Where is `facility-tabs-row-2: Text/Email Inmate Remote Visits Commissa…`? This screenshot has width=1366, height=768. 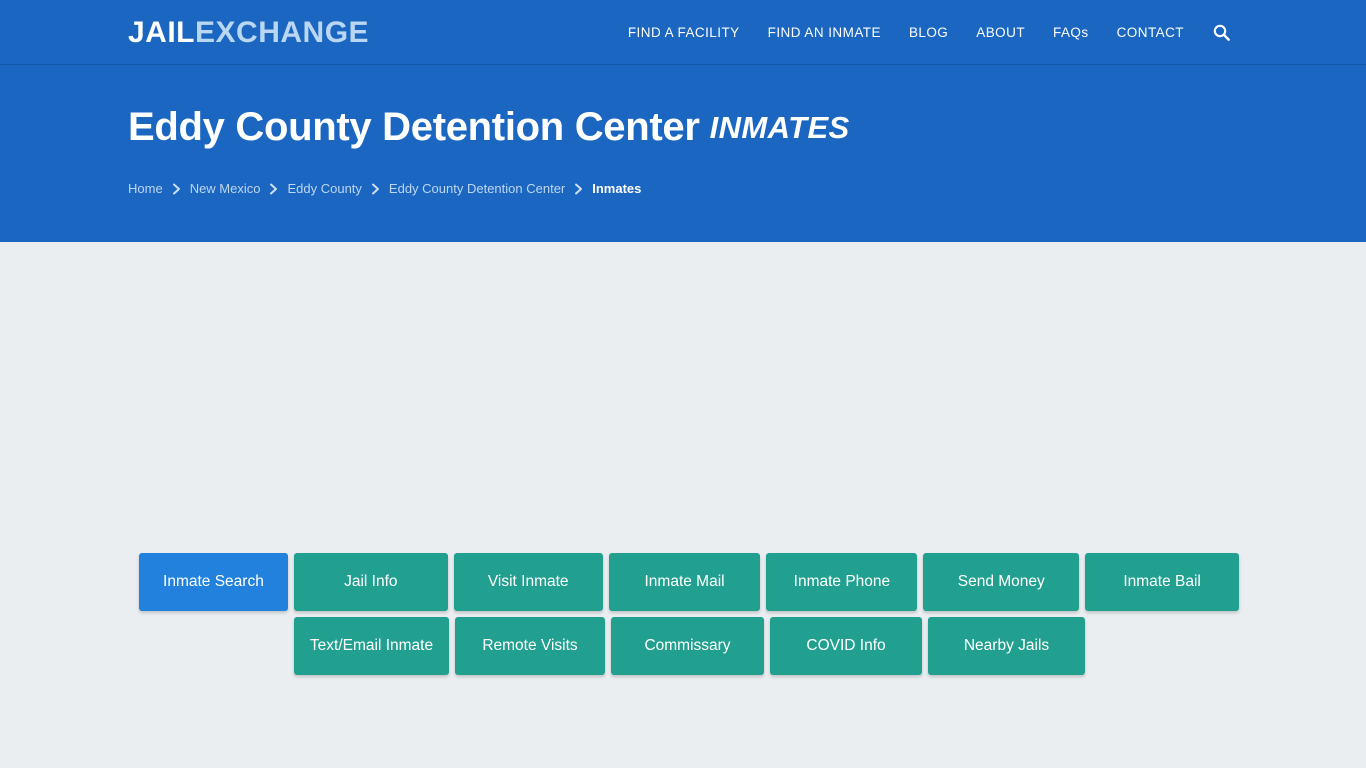
facility-tabs-row-2: Text/Email Inmate Remote Visits Commissa… is located at coordinates (766, 646).